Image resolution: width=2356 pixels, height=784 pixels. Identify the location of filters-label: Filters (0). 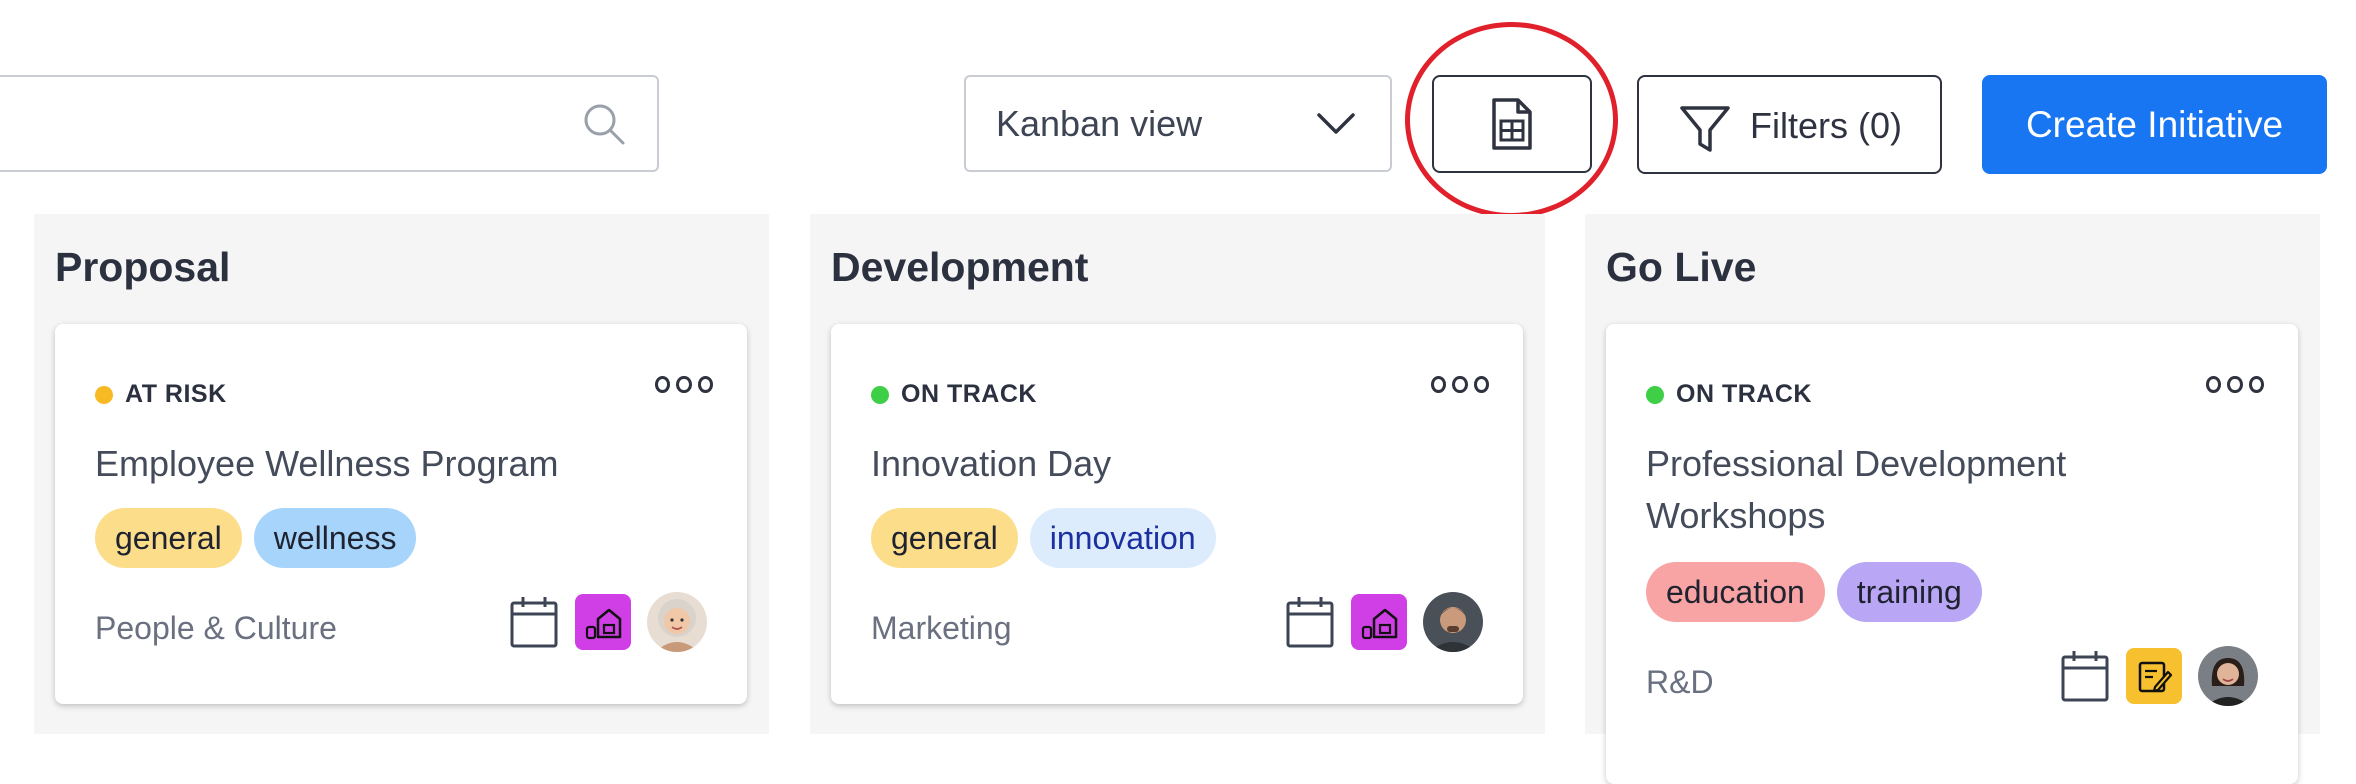
(1826, 125).